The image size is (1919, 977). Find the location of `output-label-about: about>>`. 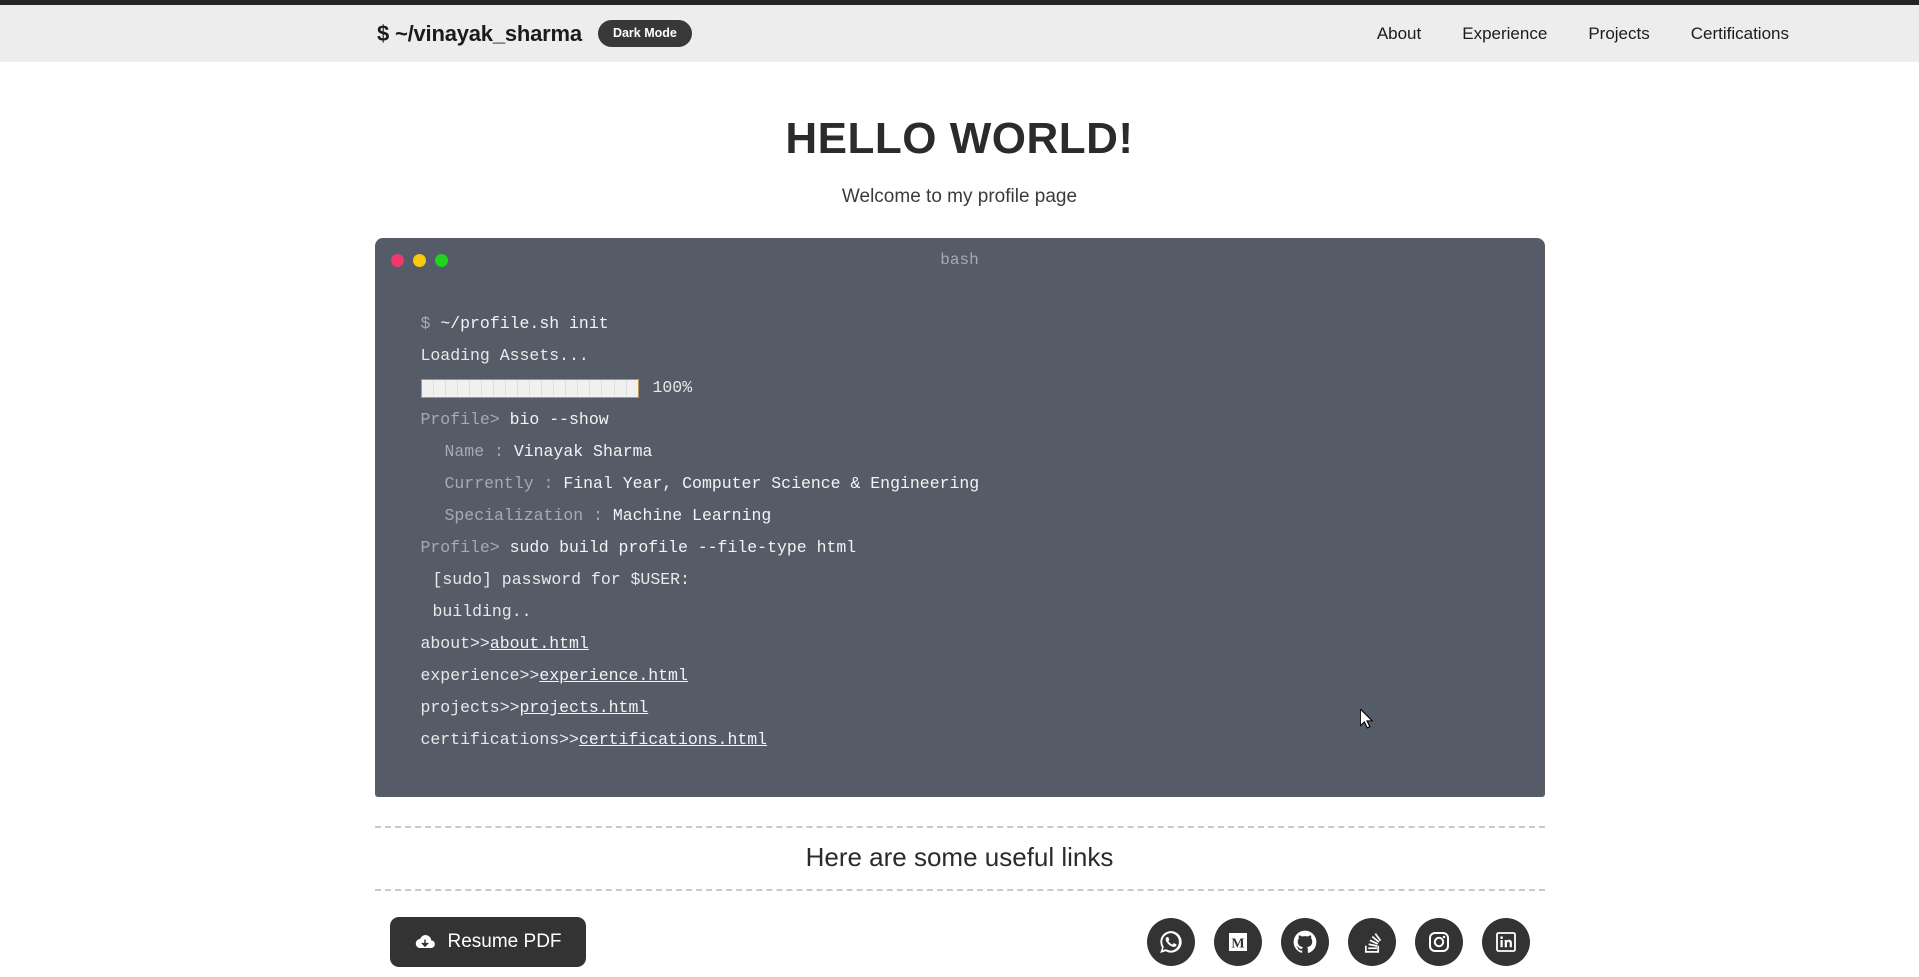

output-label-about: about>> is located at coordinates (455, 643).